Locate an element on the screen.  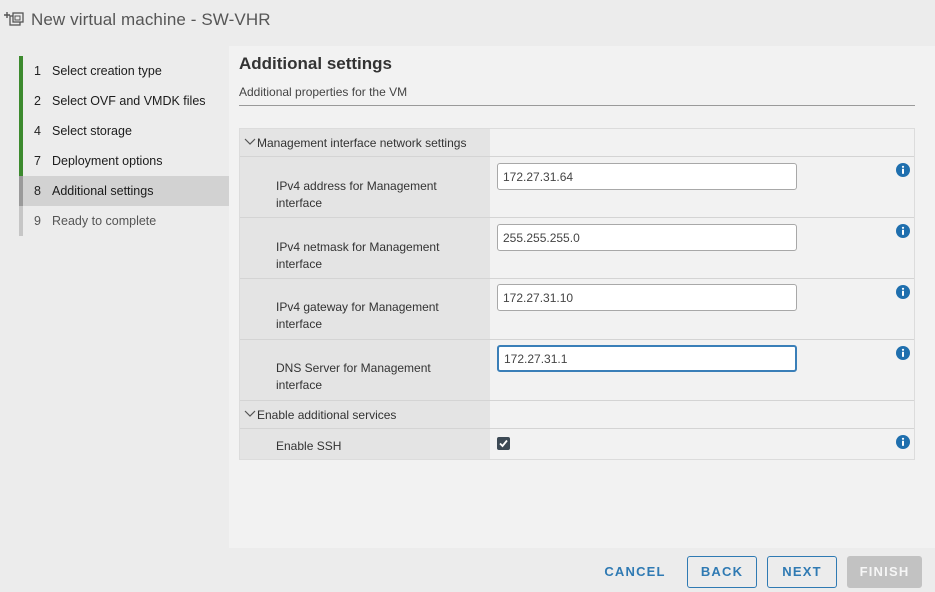
property-row-ipv4-gateway: IPv4 gateway for Management interface is located at coordinates (577, 309).